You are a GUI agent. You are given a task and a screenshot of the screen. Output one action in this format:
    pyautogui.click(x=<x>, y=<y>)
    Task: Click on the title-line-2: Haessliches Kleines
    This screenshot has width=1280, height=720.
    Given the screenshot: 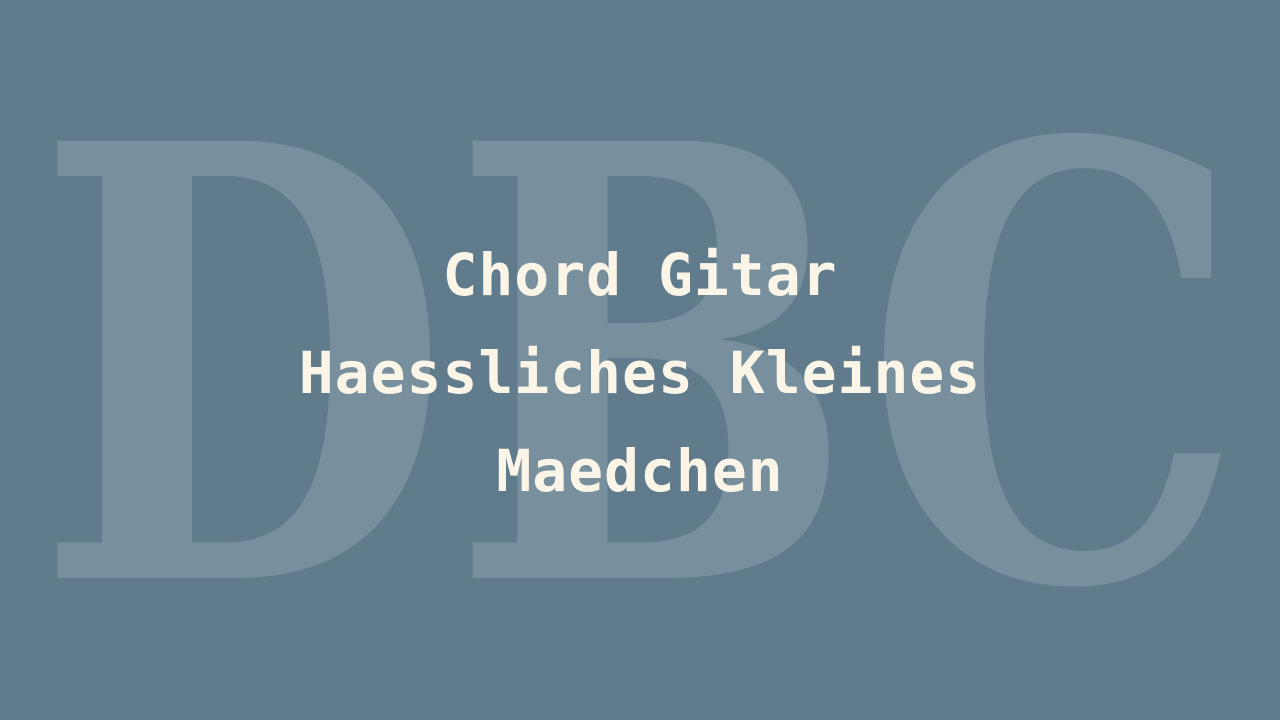 What is the action you would take?
    pyautogui.click(x=640, y=373)
    